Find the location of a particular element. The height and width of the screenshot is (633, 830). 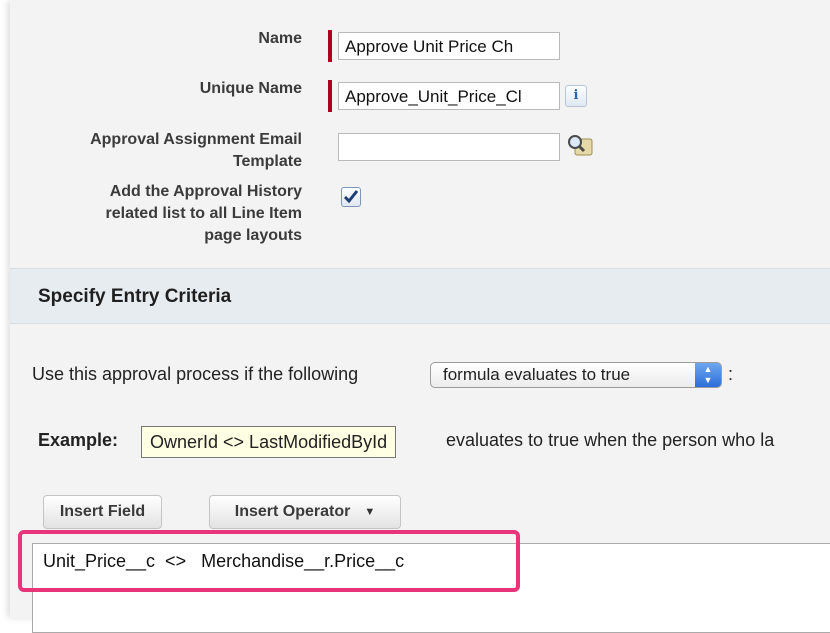

email-template-label-line: Approval Assignment Email is located at coordinates (196, 139).